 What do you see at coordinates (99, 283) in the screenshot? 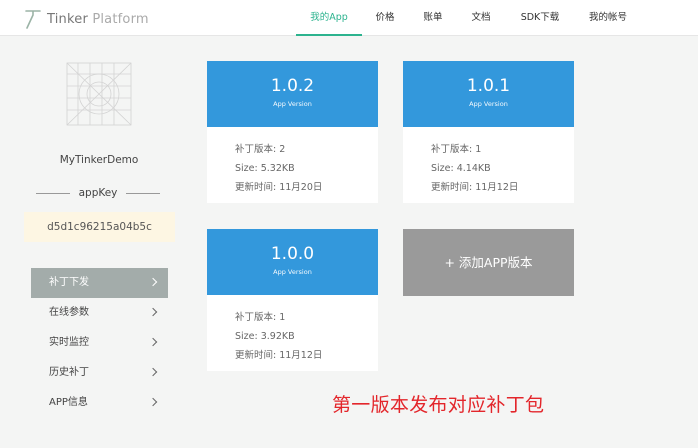
I see `sidebar-item-patch-release: 补丁下发` at bounding box center [99, 283].